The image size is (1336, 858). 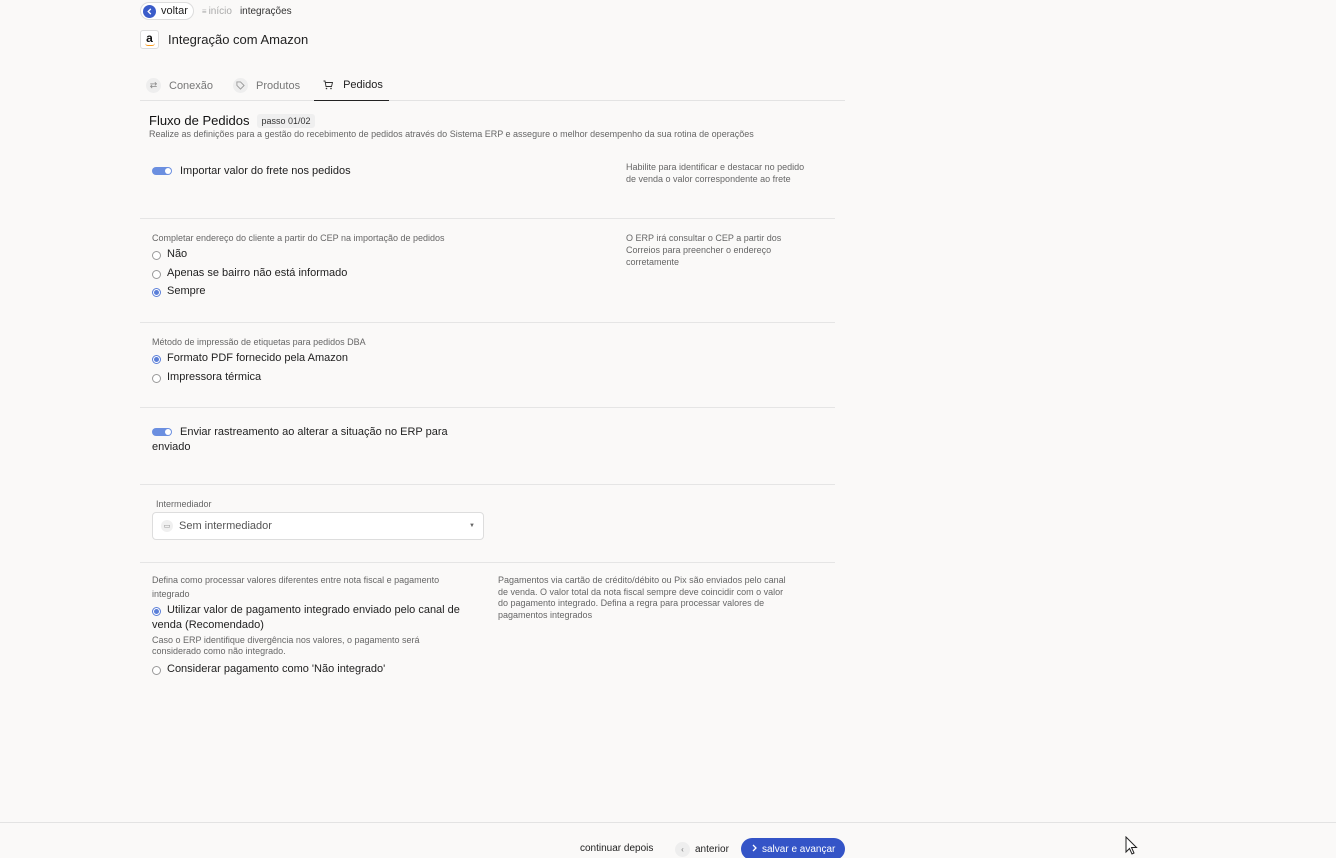 I want to click on radio-label: Não, so click(x=177, y=254).